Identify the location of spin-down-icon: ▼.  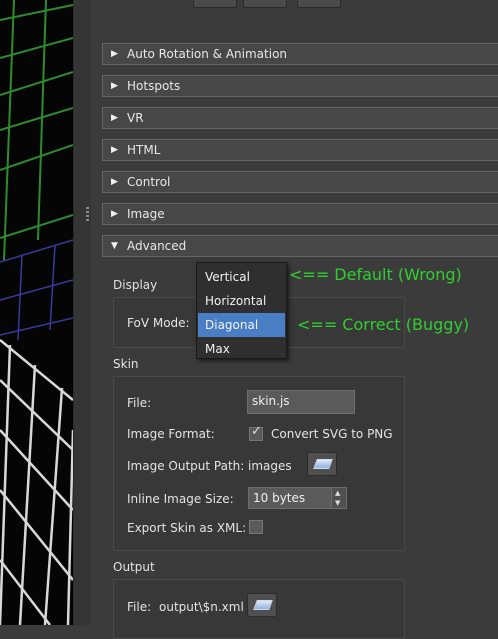
(337, 503).